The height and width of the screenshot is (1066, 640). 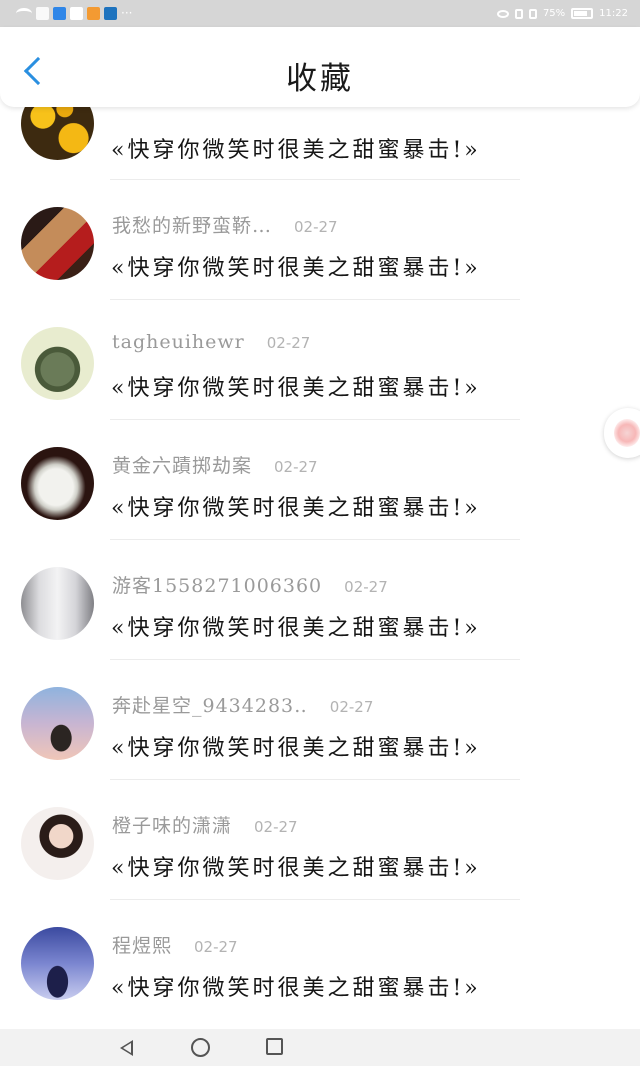 What do you see at coordinates (320, 479) in the screenshot?
I see `list-item: 黄金六蹟掷劫案 02-27 «快穿你微笑时很美之甜蜜暴击!»` at bounding box center [320, 479].